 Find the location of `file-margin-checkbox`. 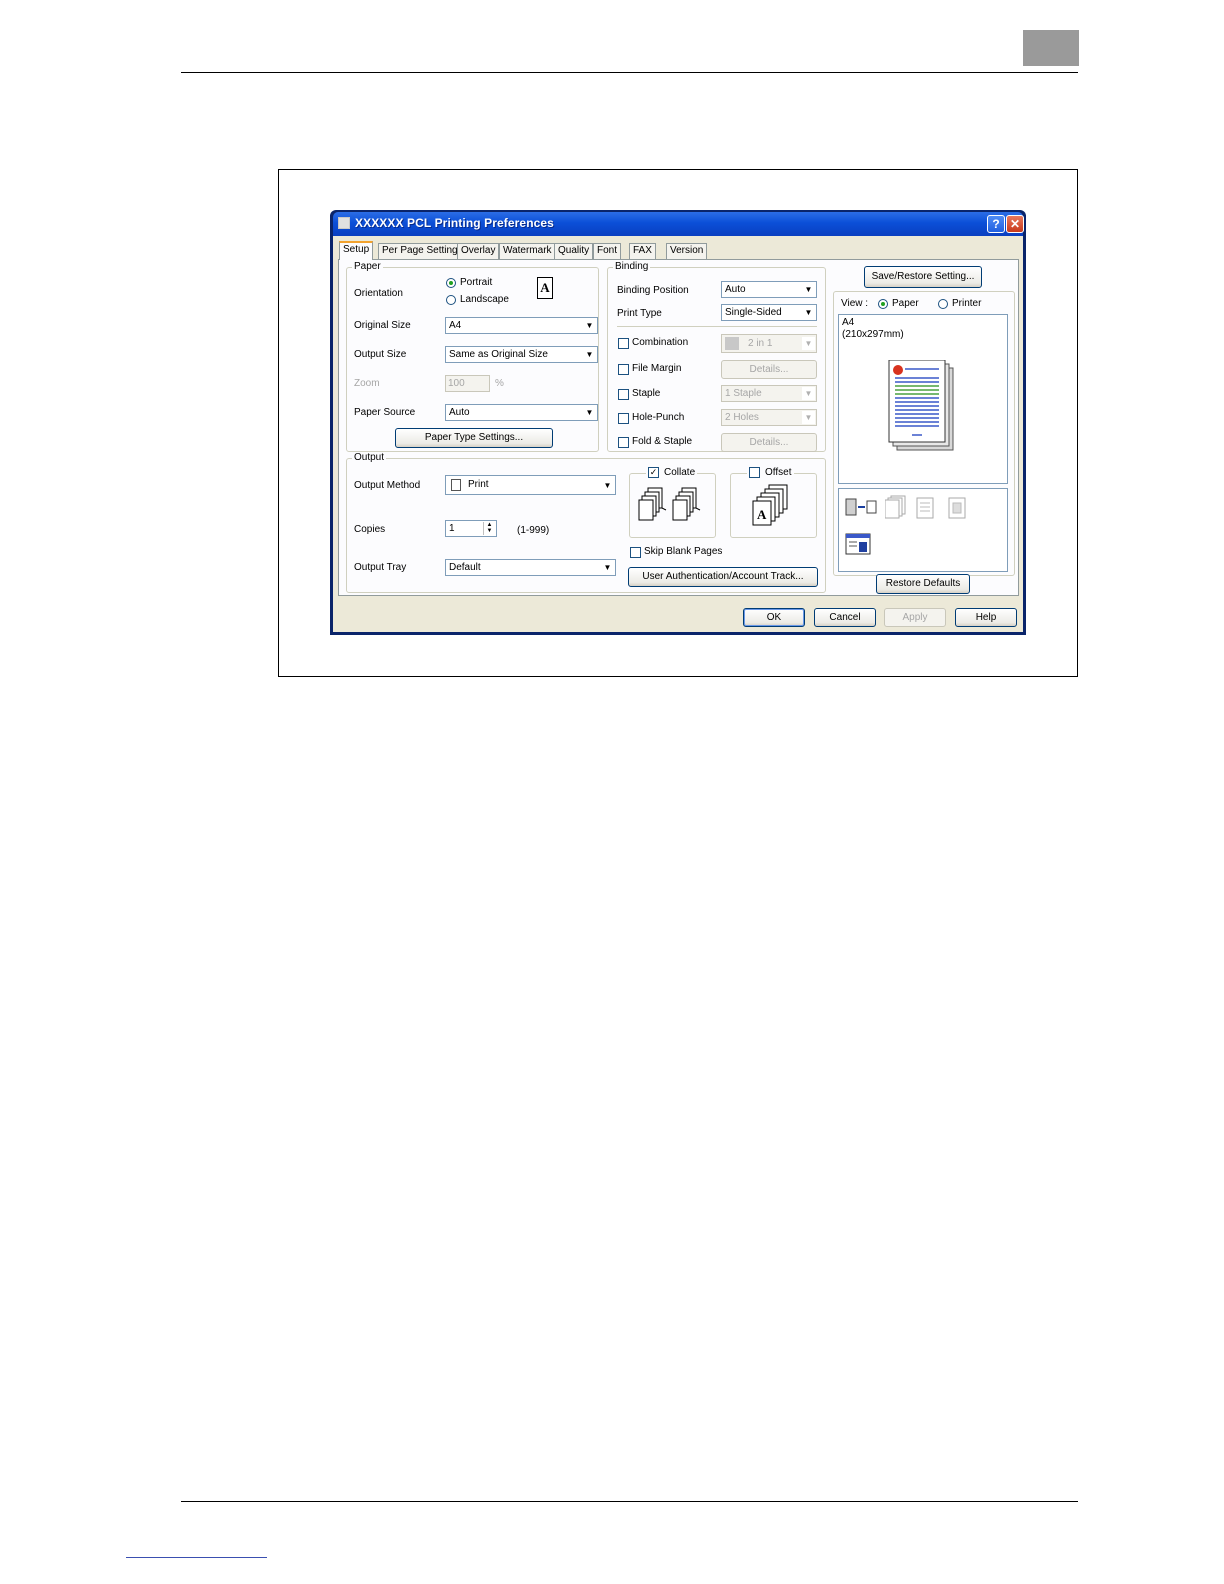

file-margin-checkbox is located at coordinates (623, 369).